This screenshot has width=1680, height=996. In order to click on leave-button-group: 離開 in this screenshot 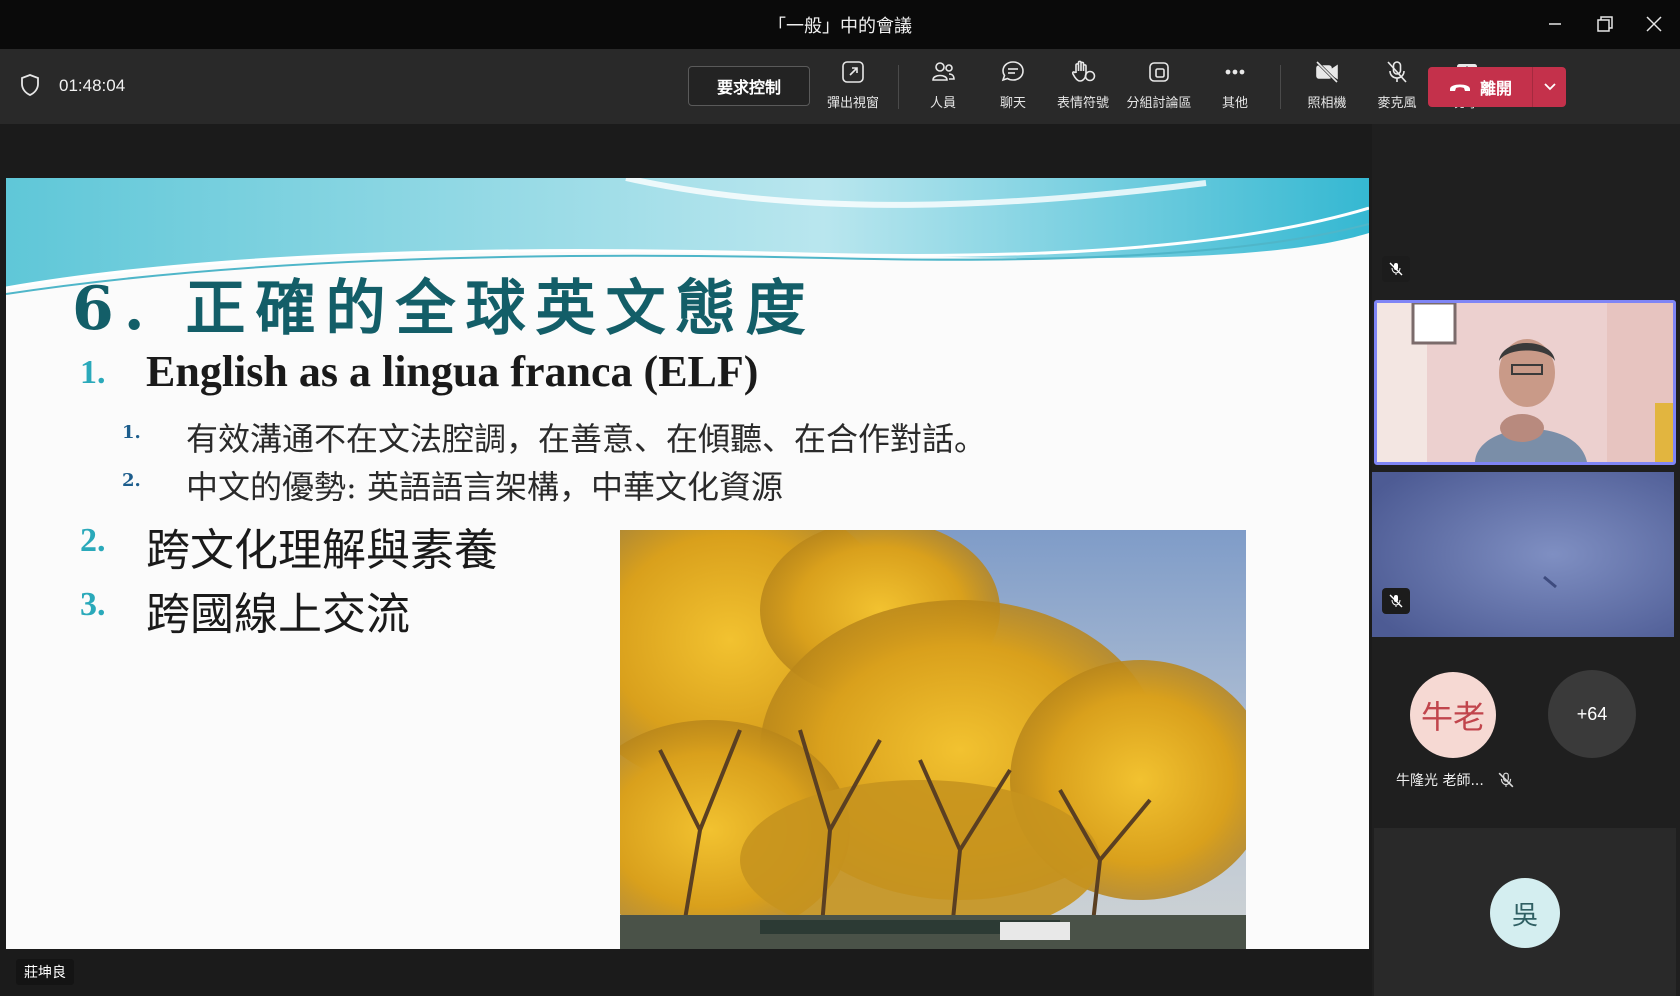, I will do `click(1497, 87)`.